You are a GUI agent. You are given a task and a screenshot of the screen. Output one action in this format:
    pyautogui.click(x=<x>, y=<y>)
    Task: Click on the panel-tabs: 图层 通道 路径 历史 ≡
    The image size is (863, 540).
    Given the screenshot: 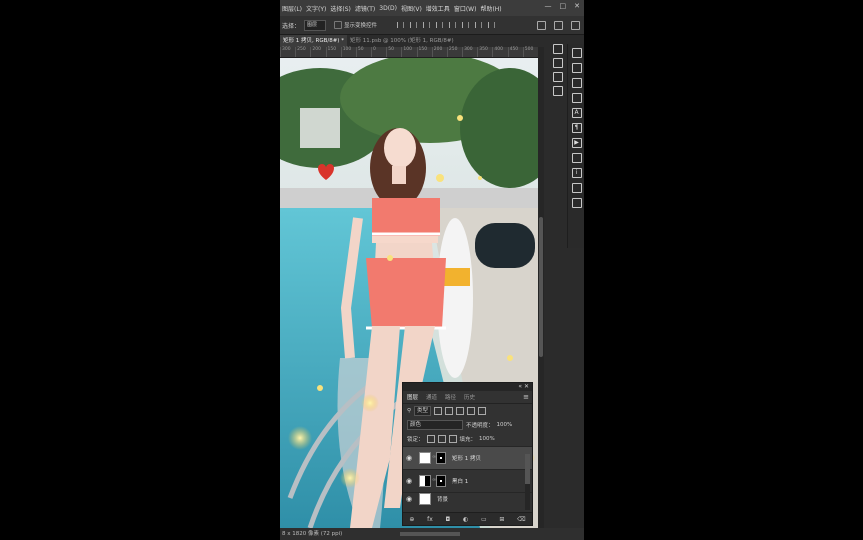 What is the action you would take?
    pyautogui.click(x=467, y=397)
    